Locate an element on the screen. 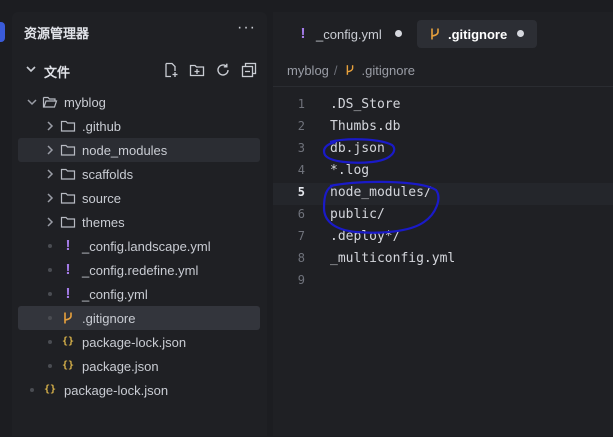 The image size is (613, 437). new-file-icon is located at coordinates (171, 70).